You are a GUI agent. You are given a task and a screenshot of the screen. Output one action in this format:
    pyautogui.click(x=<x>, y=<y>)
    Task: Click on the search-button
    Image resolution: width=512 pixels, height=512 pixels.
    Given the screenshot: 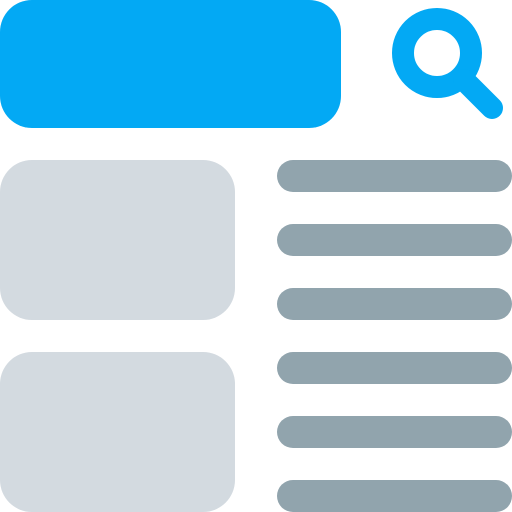 What is the action you would take?
    pyautogui.click(x=448, y=64)
    